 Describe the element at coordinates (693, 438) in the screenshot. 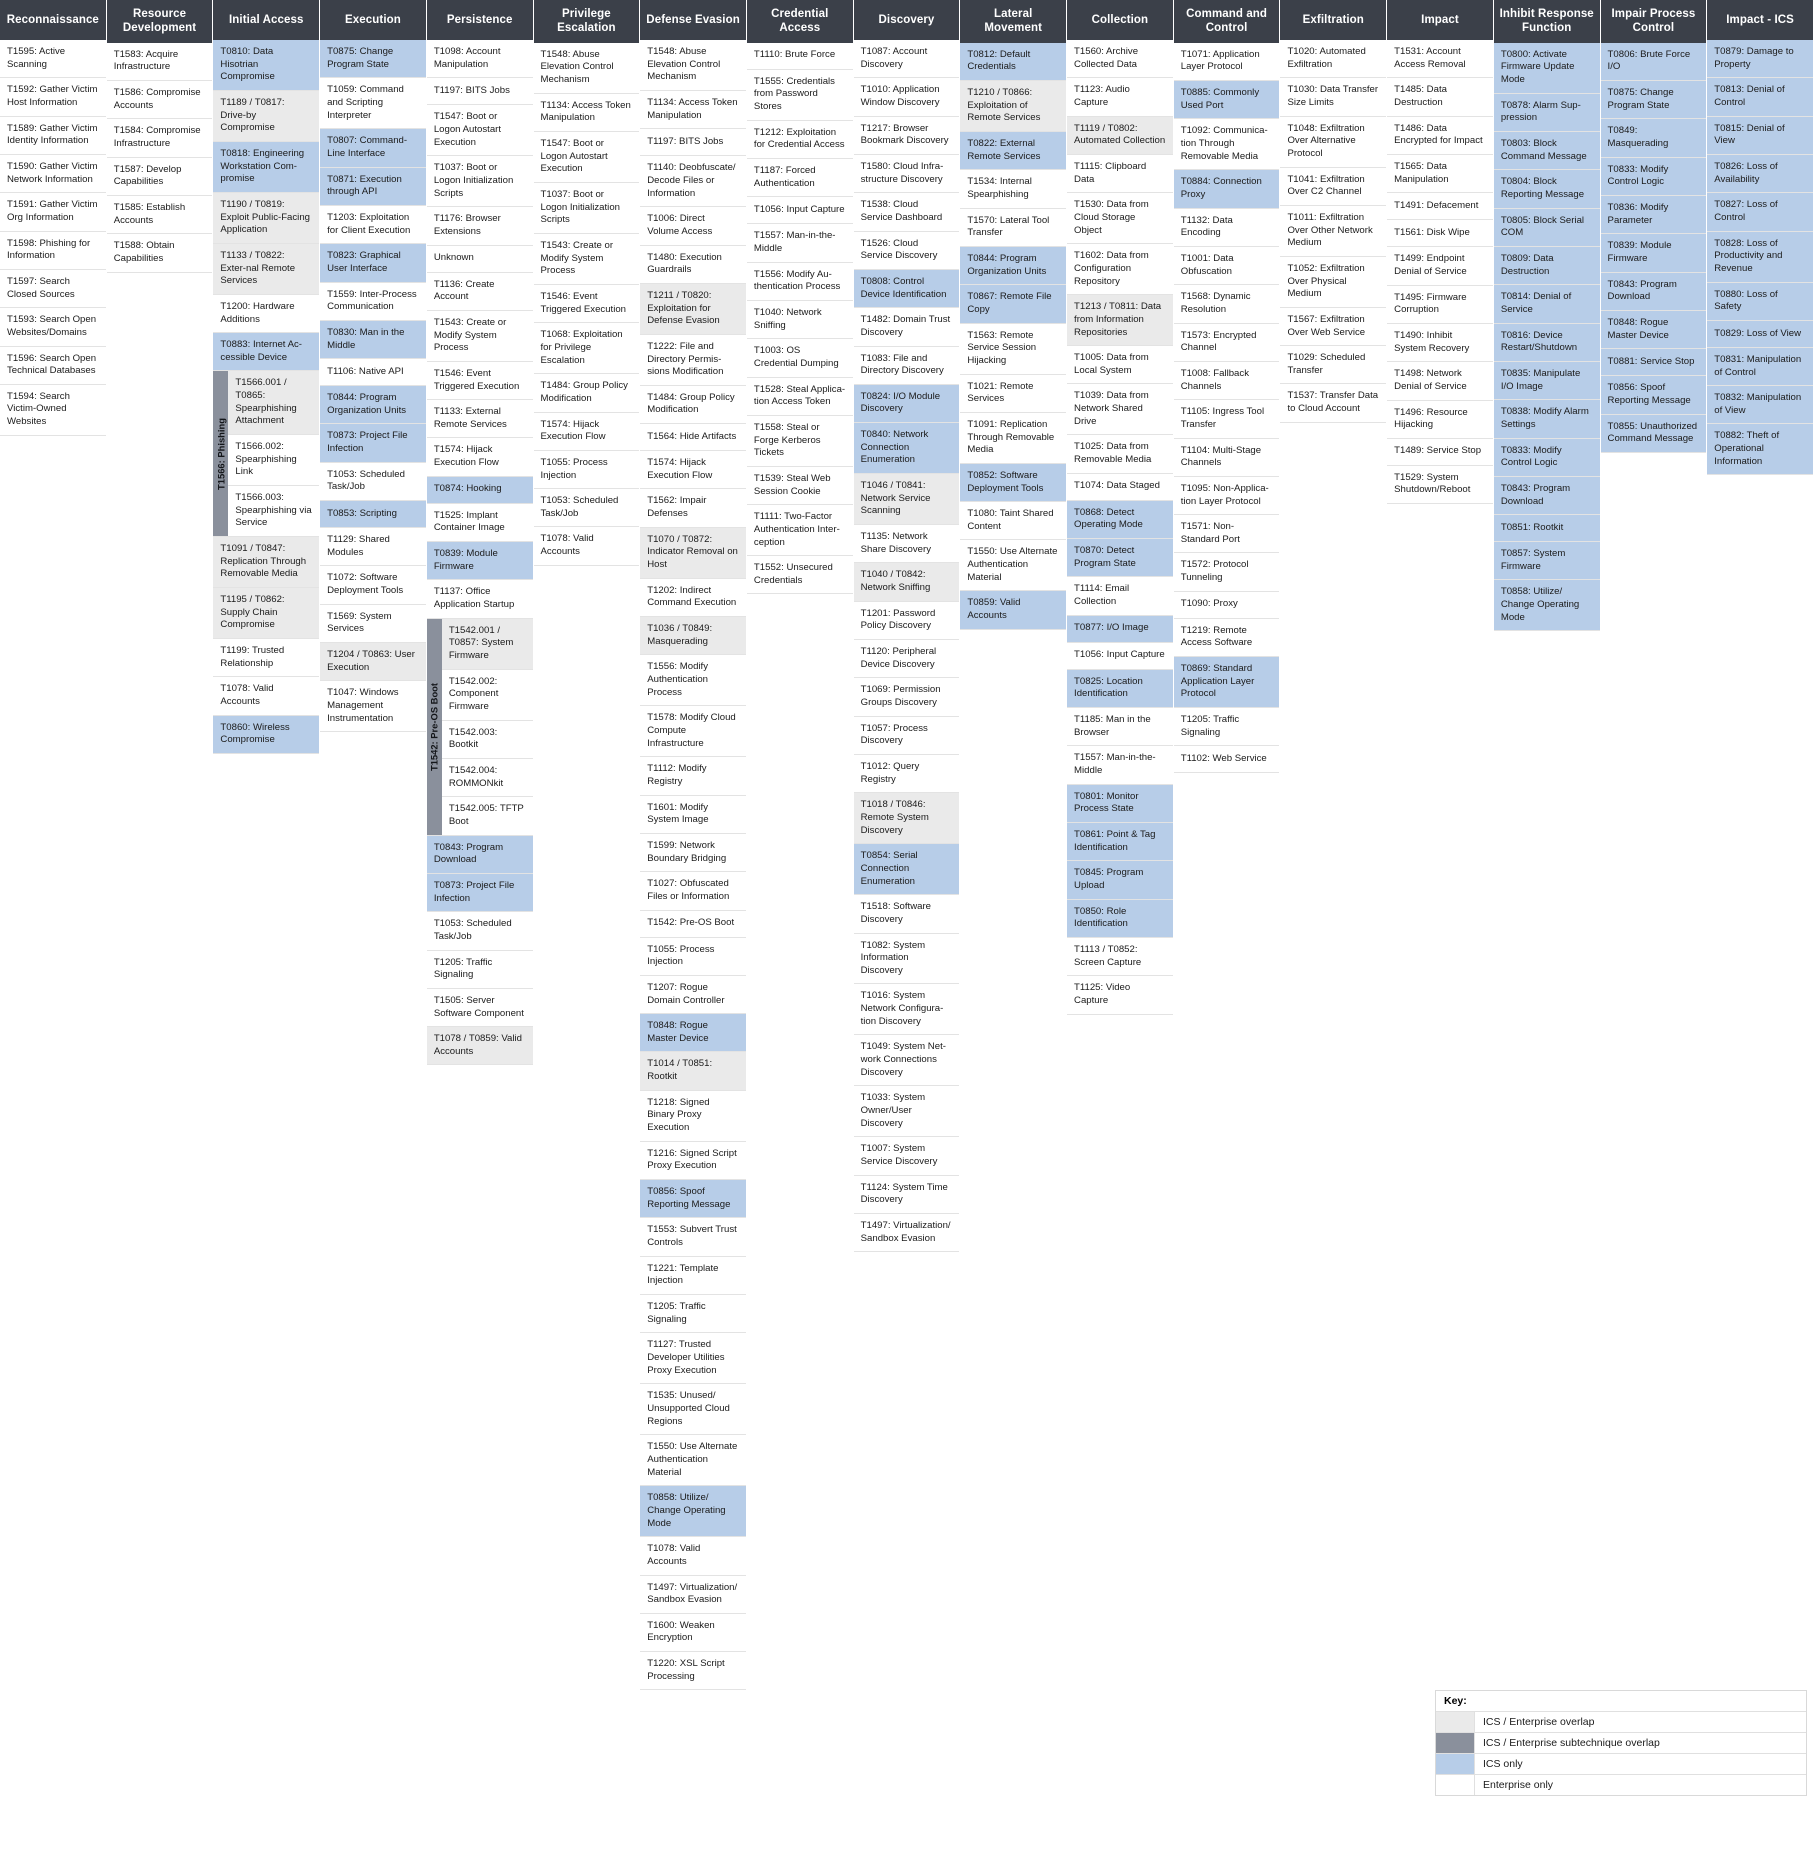

I see `technique-cell: T1564: Hide Artifacts` at that location.